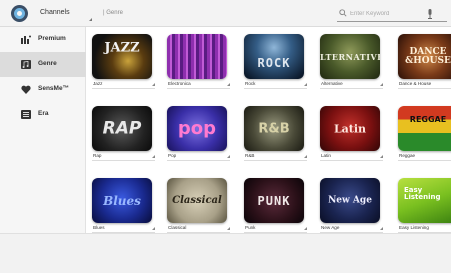 Image resolution: width=451 pixels, height=273 pixels. Describe the element at coordinates (197, 56) in the screenshot. I see `genre-artwork` at that location.